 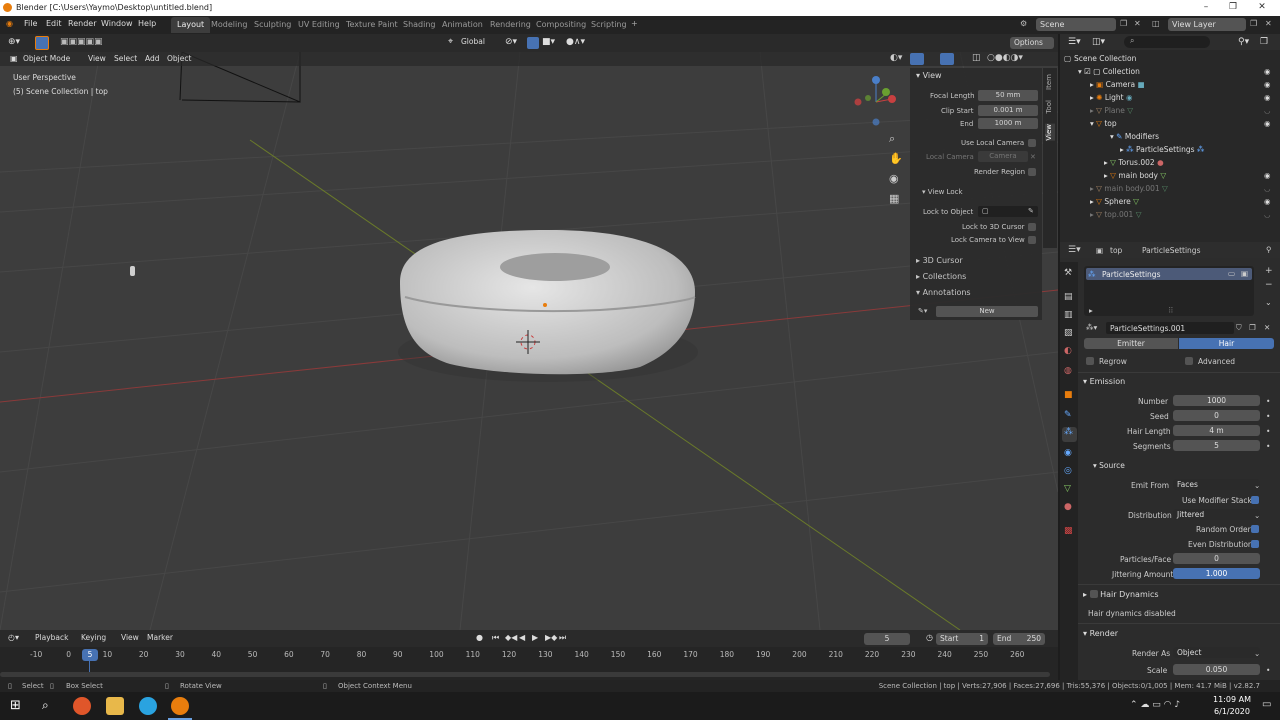 What do you see at coordinates (1162, 149) in the screenshot?
I see `outliner-row-particles: ▸ ⁂ ParticleSettings ⁂` at bounding box center [1162, 149].